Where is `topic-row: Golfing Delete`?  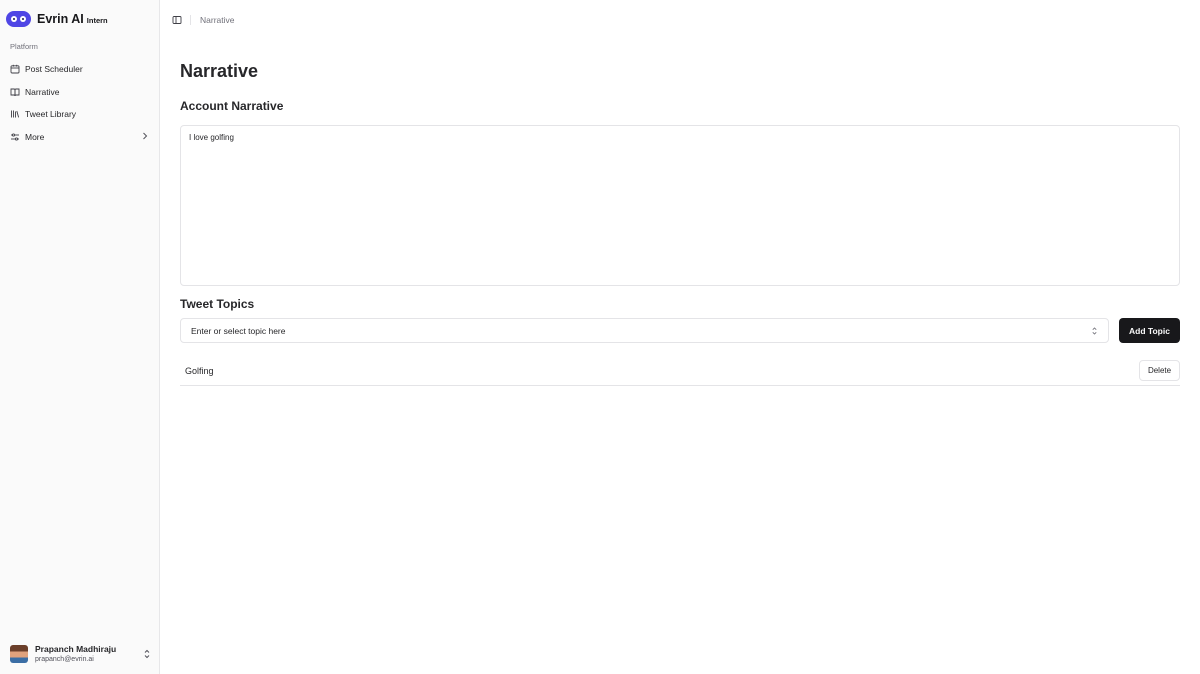
topic-row: Golfing Delete is located at coordinates (680, 371).